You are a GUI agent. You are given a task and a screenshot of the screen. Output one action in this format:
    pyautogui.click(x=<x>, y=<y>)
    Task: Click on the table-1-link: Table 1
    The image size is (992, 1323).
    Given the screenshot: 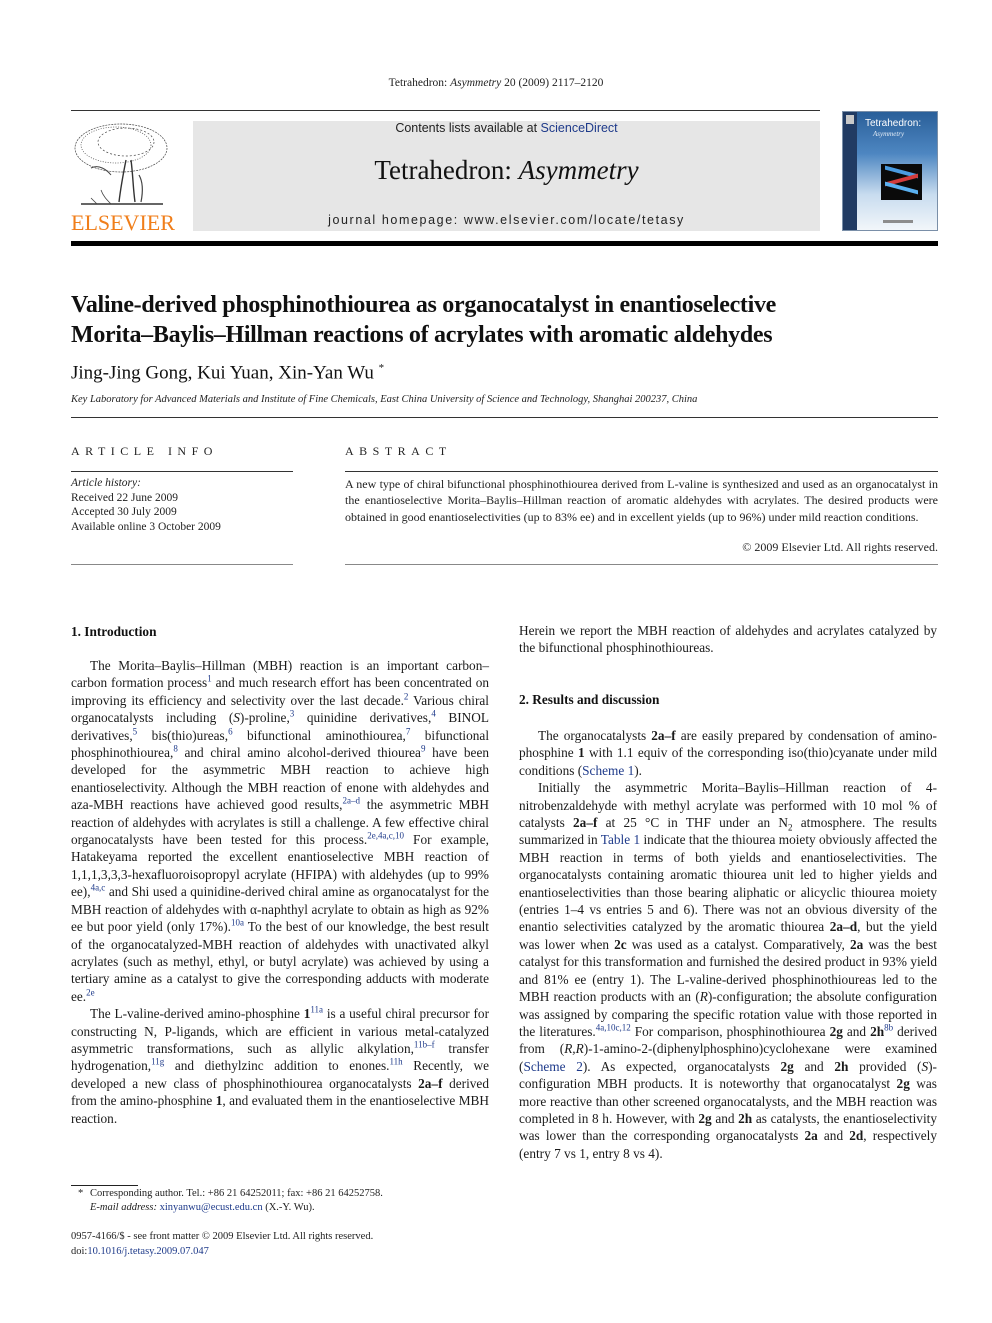 What is the action you would take?
    pyautogui.click(x=620, y=839)
    